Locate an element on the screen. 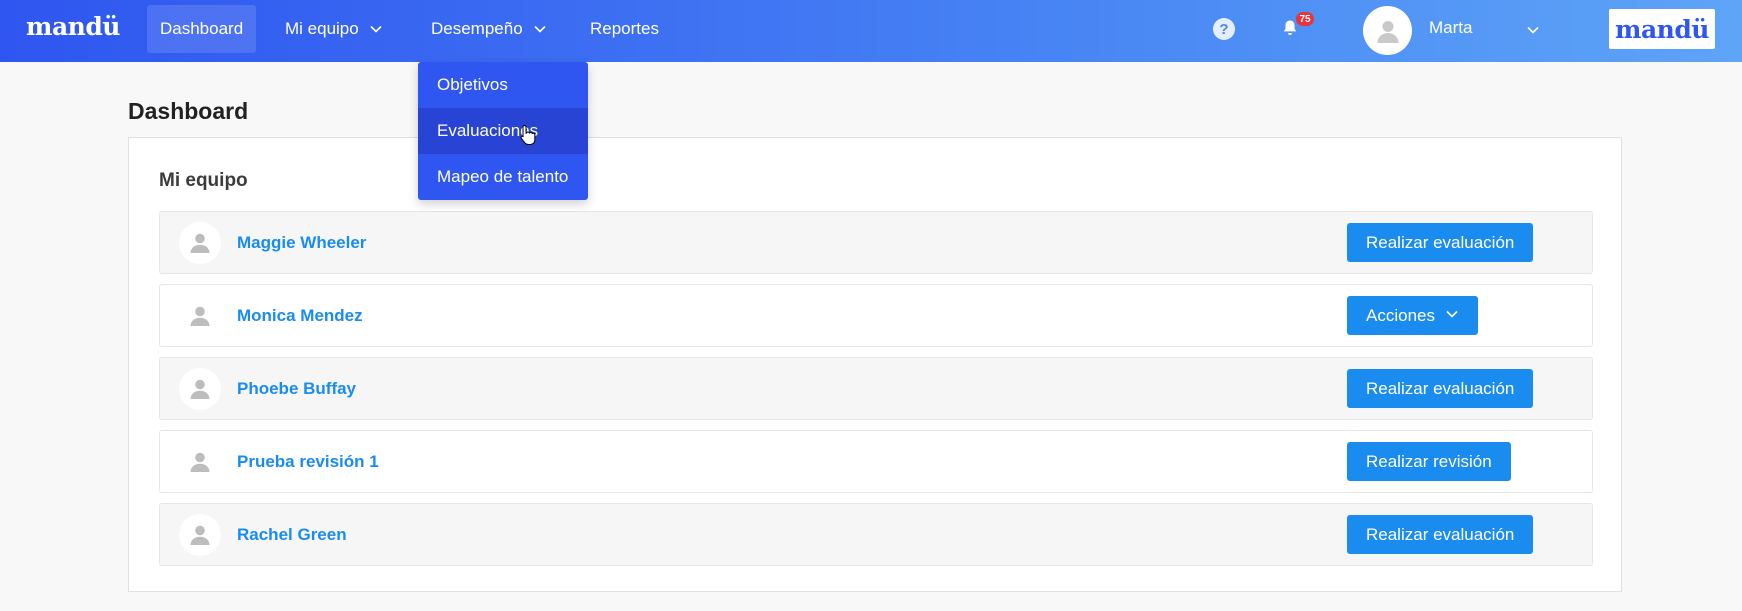 This screenshot has width=1742, height=611. help-icon: ? is located at coordinates (1224, 29).